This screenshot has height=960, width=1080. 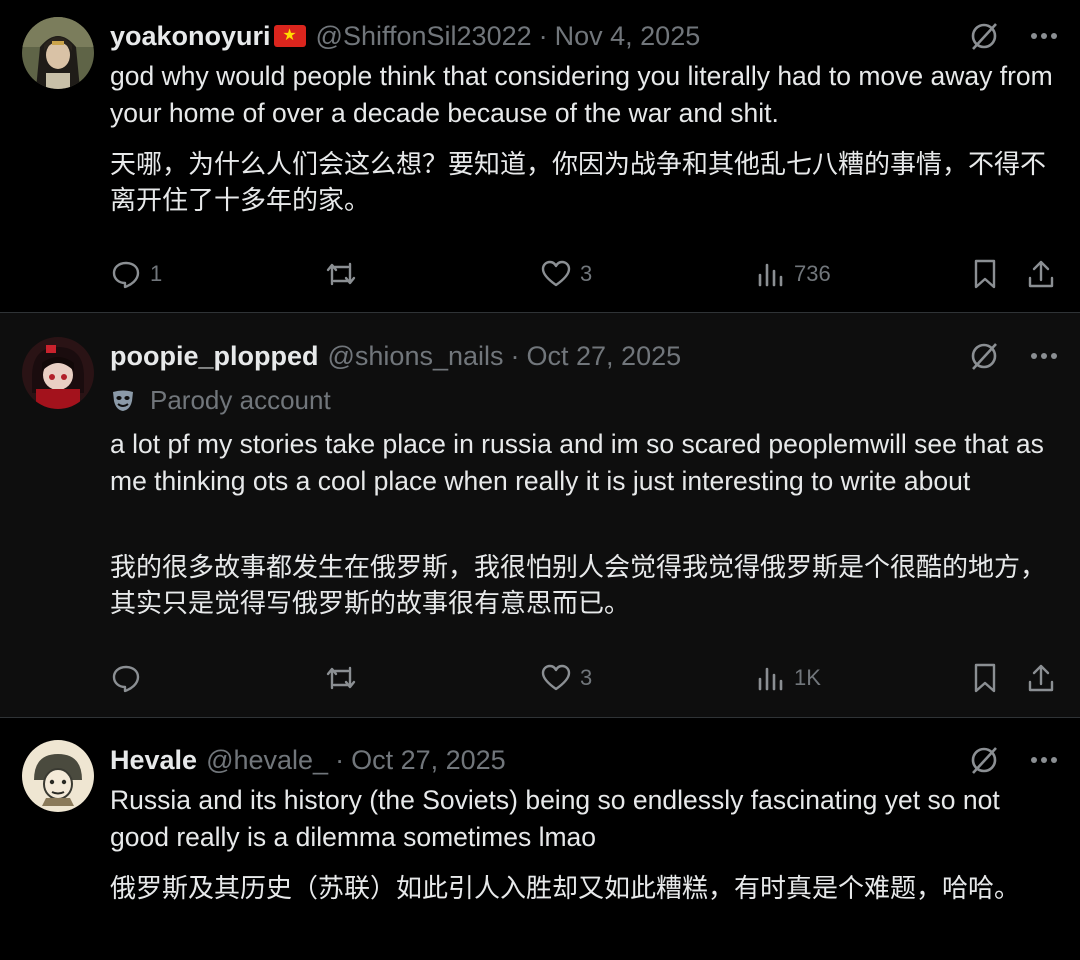 I want to click on user-handle: @shions_nails, so click(x=416, y=356).